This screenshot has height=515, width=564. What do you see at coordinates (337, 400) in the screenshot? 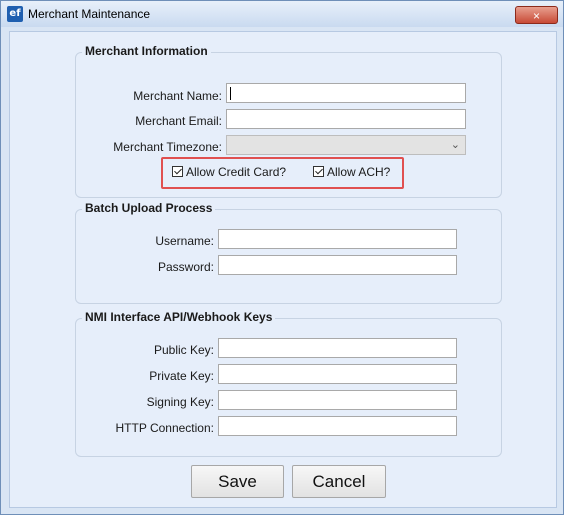
I see `signing-key-input` at bounding box center [337, 400].